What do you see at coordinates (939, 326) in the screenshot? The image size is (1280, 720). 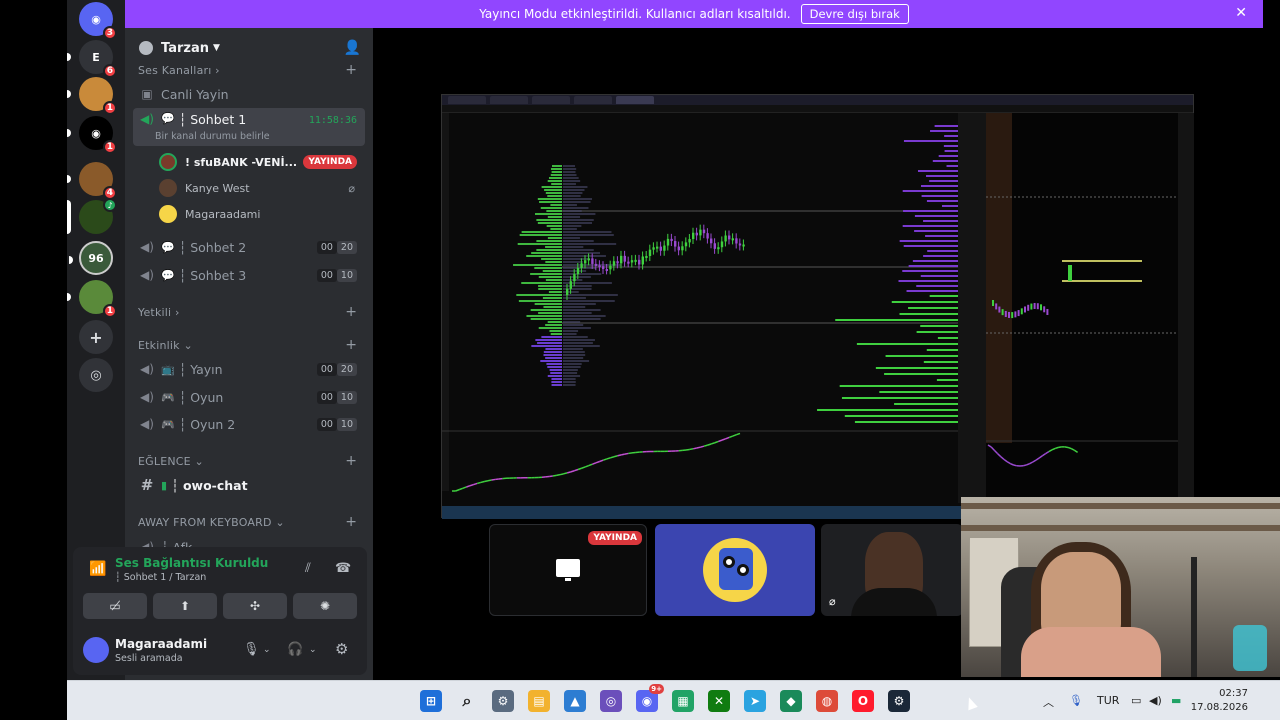 I see `volume-bar` at bounding box center [939, 326].